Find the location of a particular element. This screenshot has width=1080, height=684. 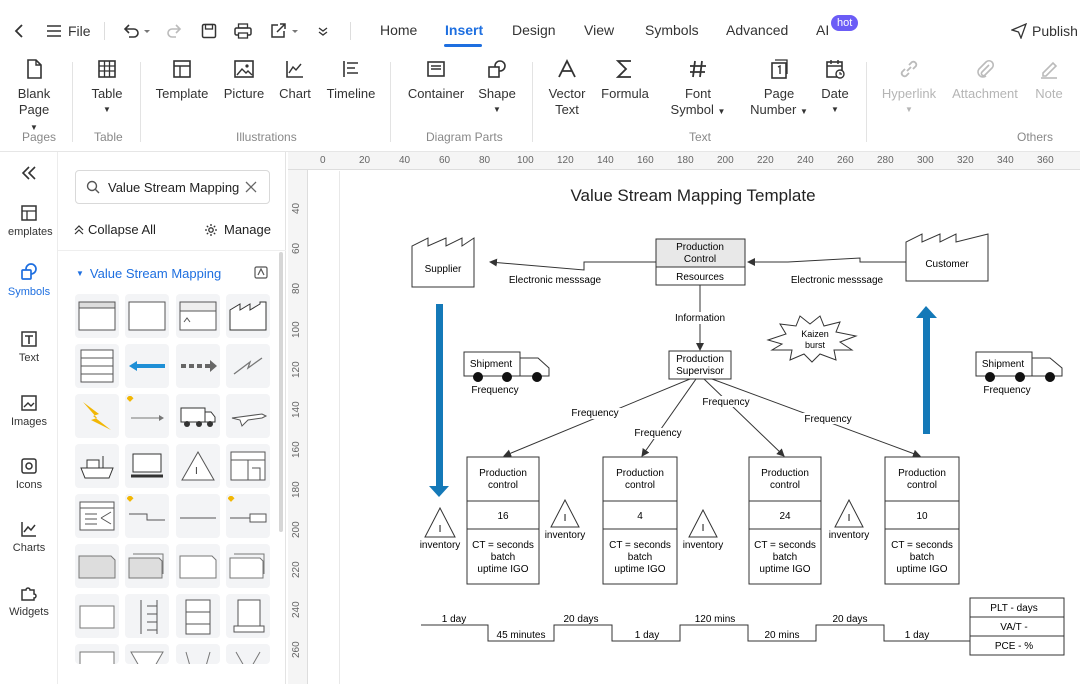

process-value: 16 is located at coordinates (503, 516).